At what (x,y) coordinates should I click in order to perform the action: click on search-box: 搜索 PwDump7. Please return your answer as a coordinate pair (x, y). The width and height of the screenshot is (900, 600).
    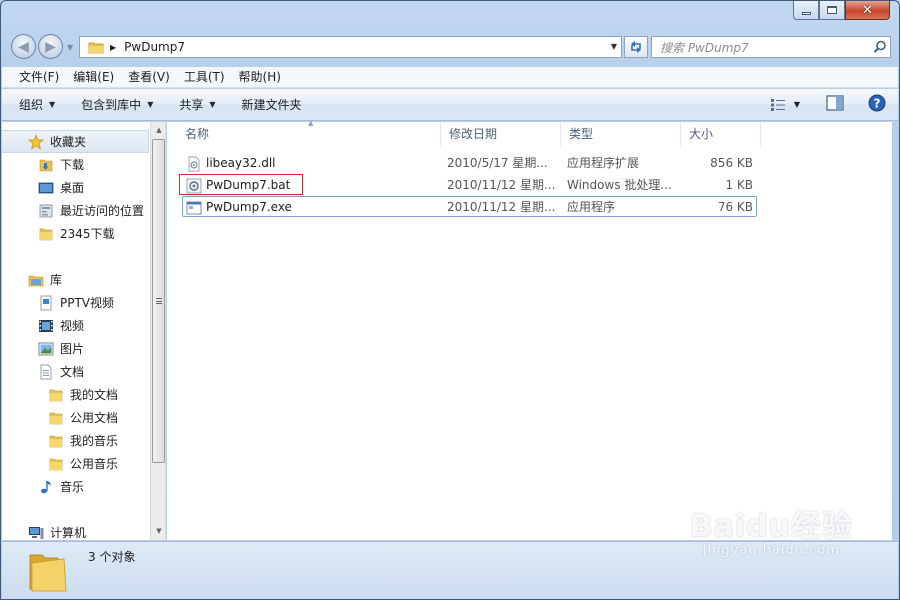
    Looking at the image, I should click on (771, 47).